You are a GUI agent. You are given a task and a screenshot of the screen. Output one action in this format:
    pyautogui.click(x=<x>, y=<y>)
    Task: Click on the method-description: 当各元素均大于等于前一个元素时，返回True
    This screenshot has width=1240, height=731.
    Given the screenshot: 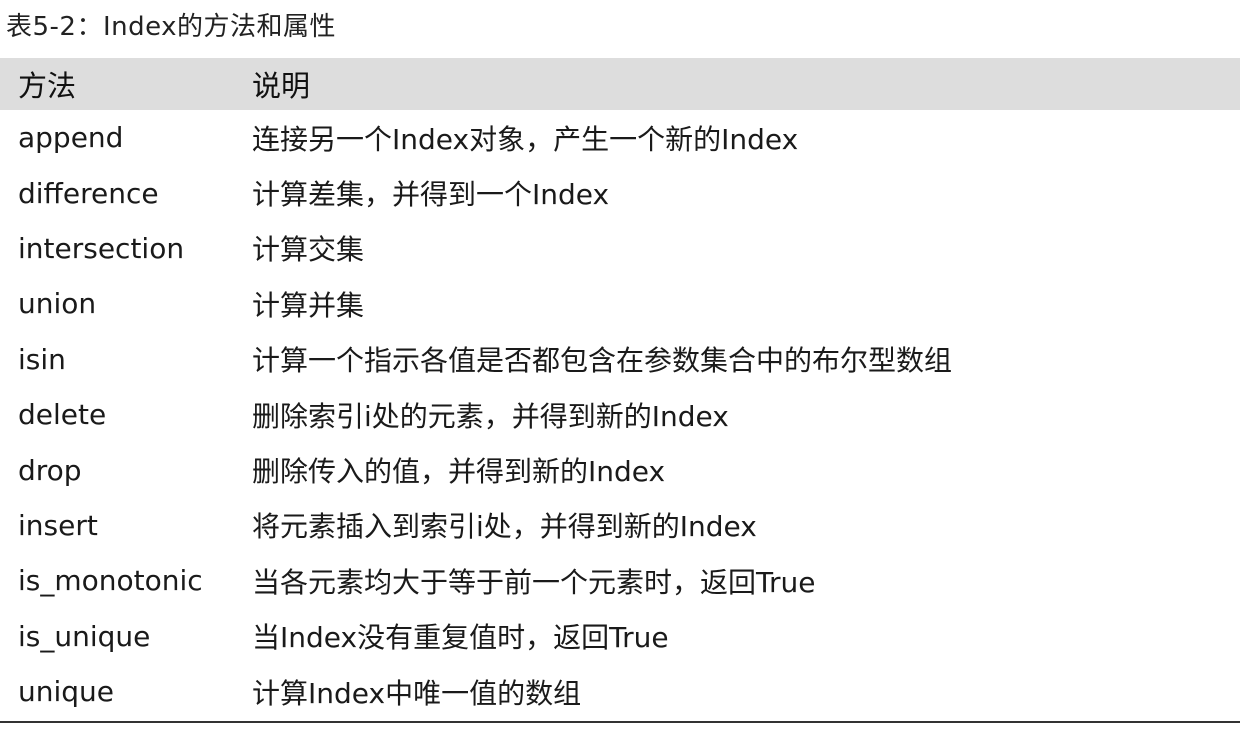 What is the action you would take?
    pyautogui.click(x=534, y=582)
    